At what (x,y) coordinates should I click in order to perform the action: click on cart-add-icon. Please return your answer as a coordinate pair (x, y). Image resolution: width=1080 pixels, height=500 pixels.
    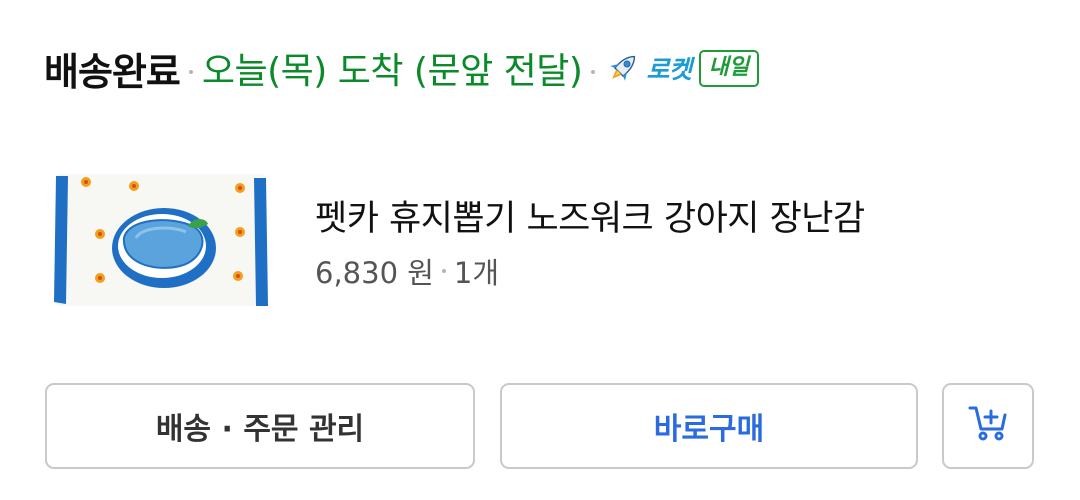
    Looking at the image, I should click on (988, 426).